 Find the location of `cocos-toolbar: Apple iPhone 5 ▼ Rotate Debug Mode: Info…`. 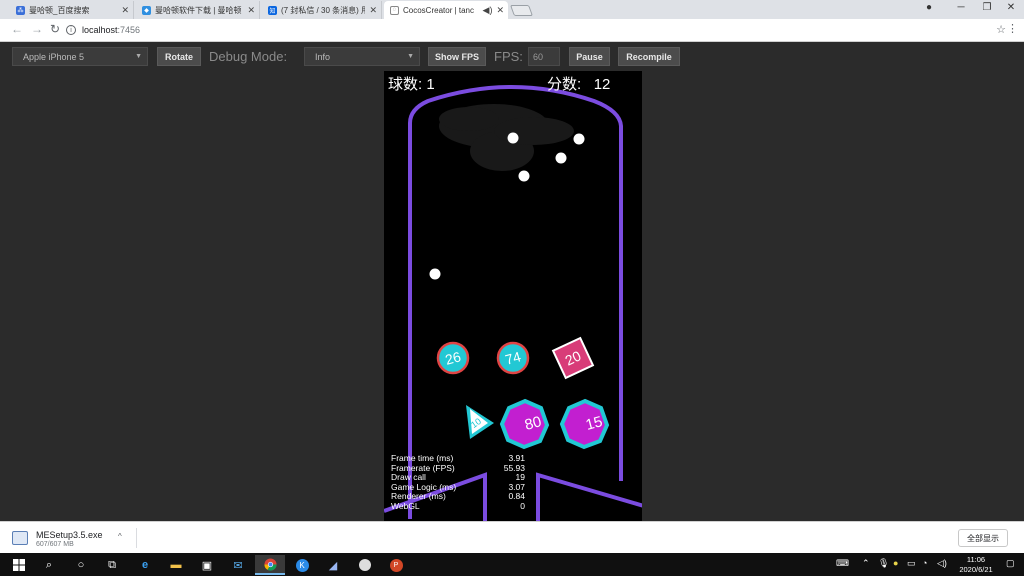

cocos-toolbar: Apple iPhone 5 ▼ Rotate Debug Mode: Info… is located at coordinates (512, 57).